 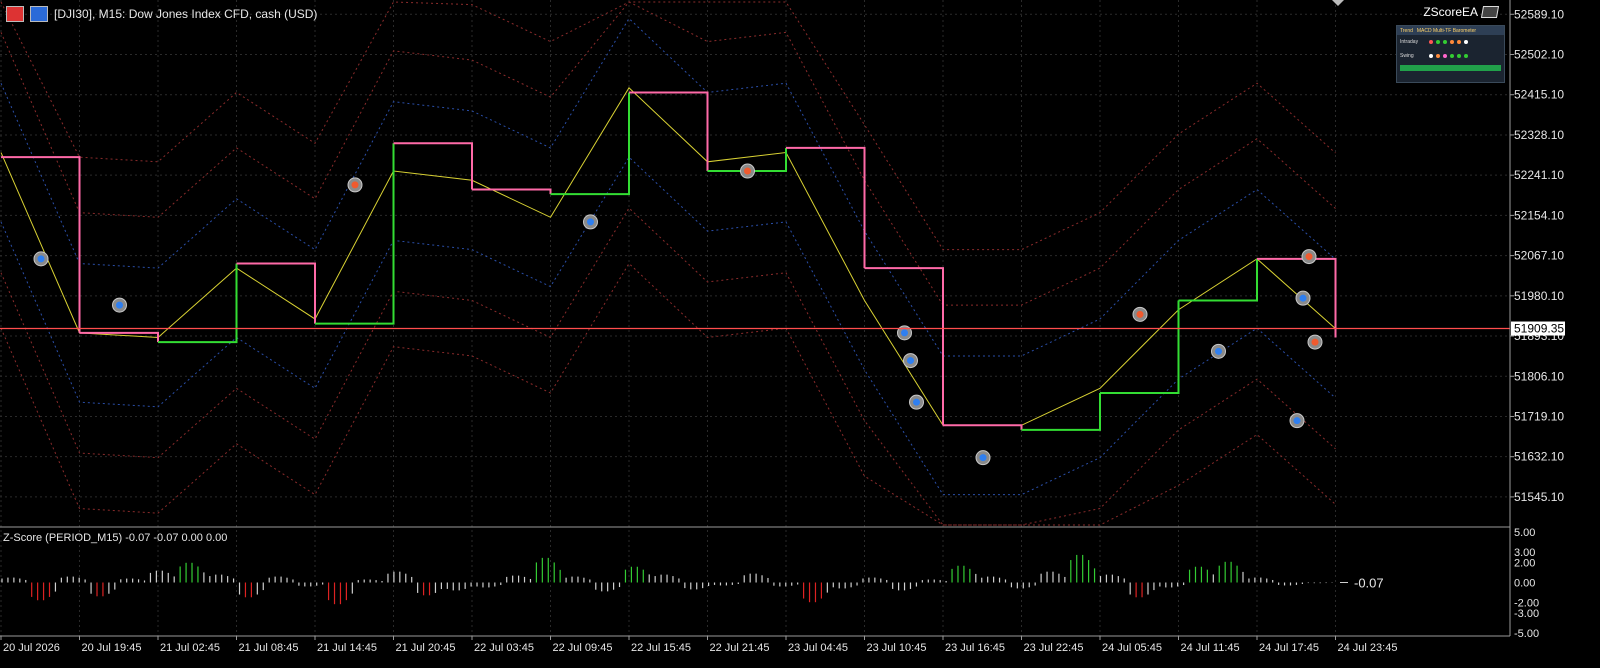 I want to click on expert-advisor-label: ZScoreEA, so click(x=1461, y=12).